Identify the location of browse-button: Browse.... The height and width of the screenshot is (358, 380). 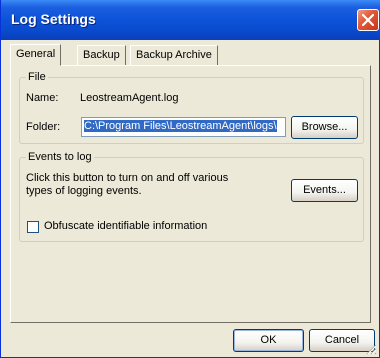
(324, 127).